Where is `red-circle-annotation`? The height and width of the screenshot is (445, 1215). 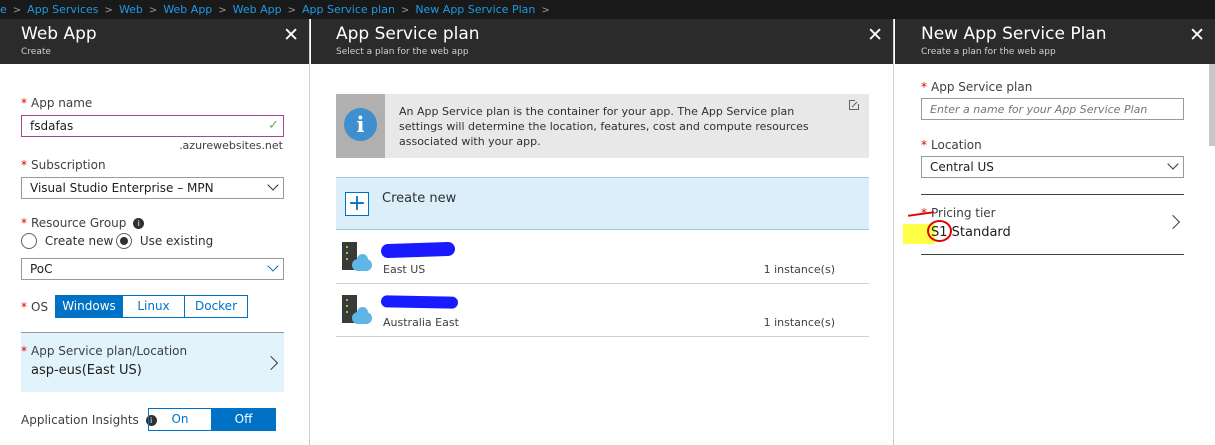 red-circle-annotation is located at coordinates (939, 231).